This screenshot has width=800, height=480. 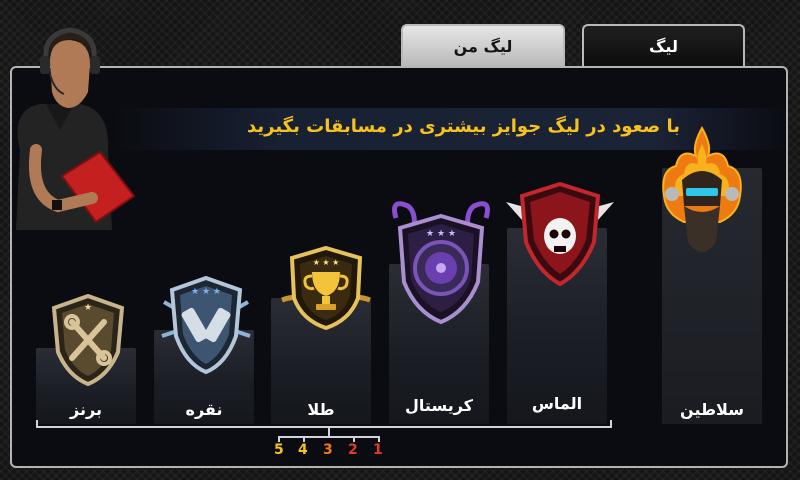 What do you see at coordinates (37, 424) in the screenshot?
I see `bracket-left-tick` at bounding box center [37, 424].